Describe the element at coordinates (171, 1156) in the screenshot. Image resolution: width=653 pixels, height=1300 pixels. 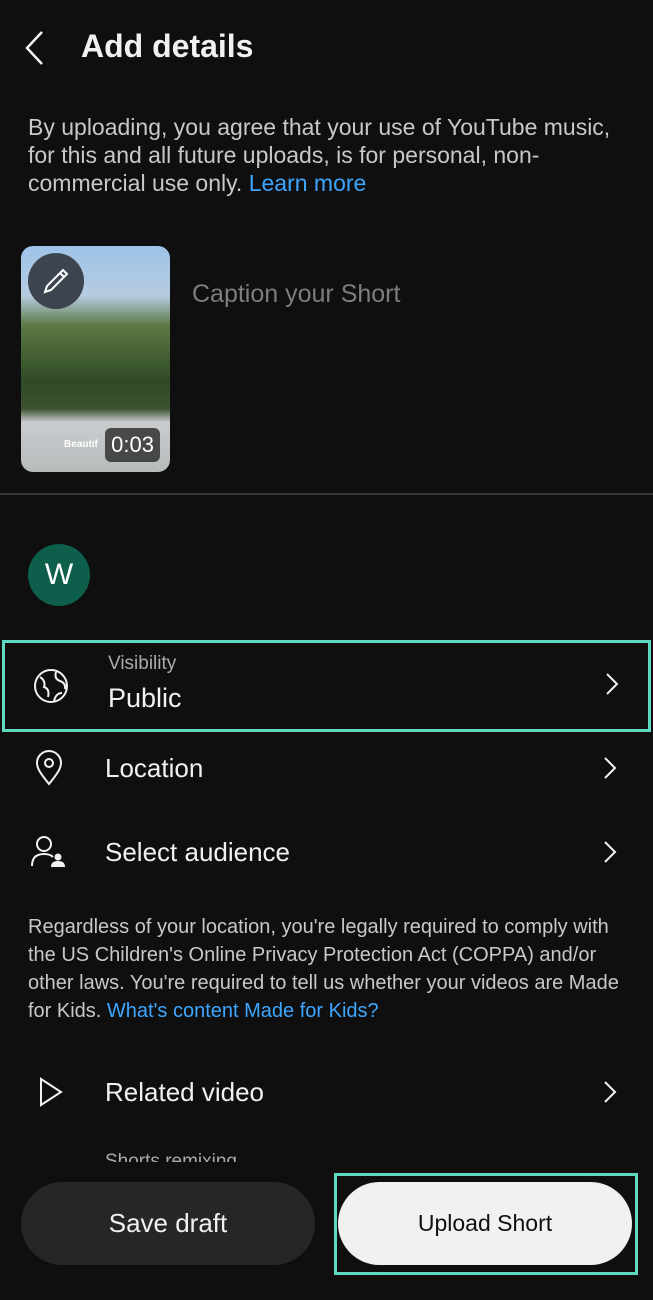
I see `shorts-remixing-label: Shorts remixing` at that location.